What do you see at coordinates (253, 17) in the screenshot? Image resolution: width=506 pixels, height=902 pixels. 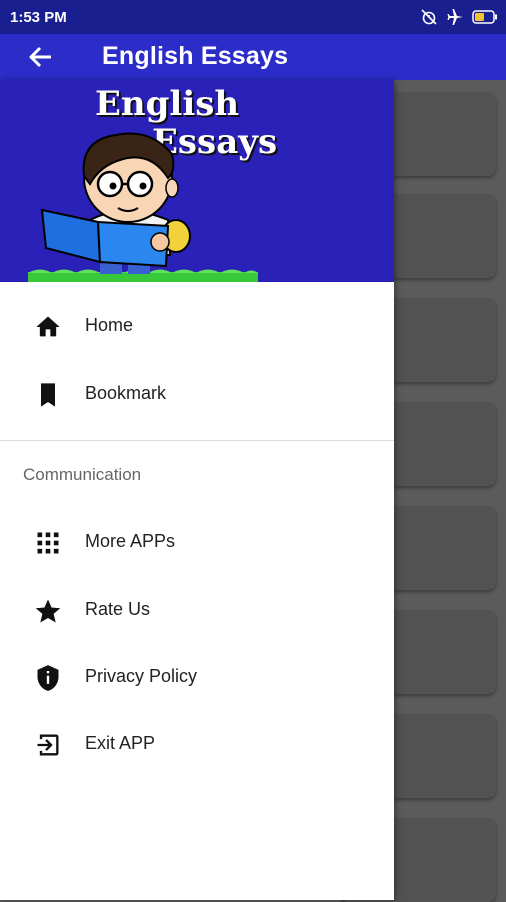 I see `status-bar: 1:53 PM` at bounding box center [253, 17].